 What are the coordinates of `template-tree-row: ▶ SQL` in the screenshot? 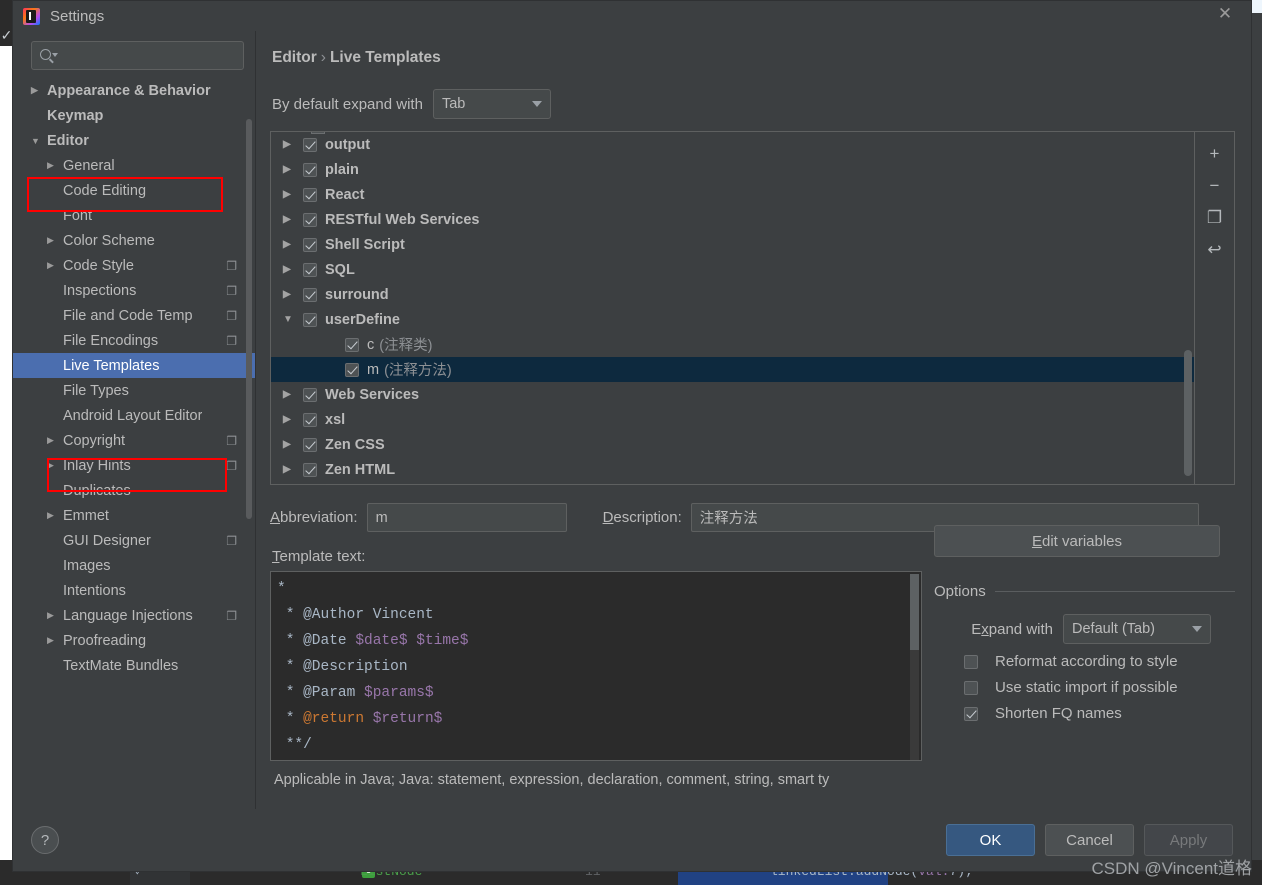 It's located at (732, 269).